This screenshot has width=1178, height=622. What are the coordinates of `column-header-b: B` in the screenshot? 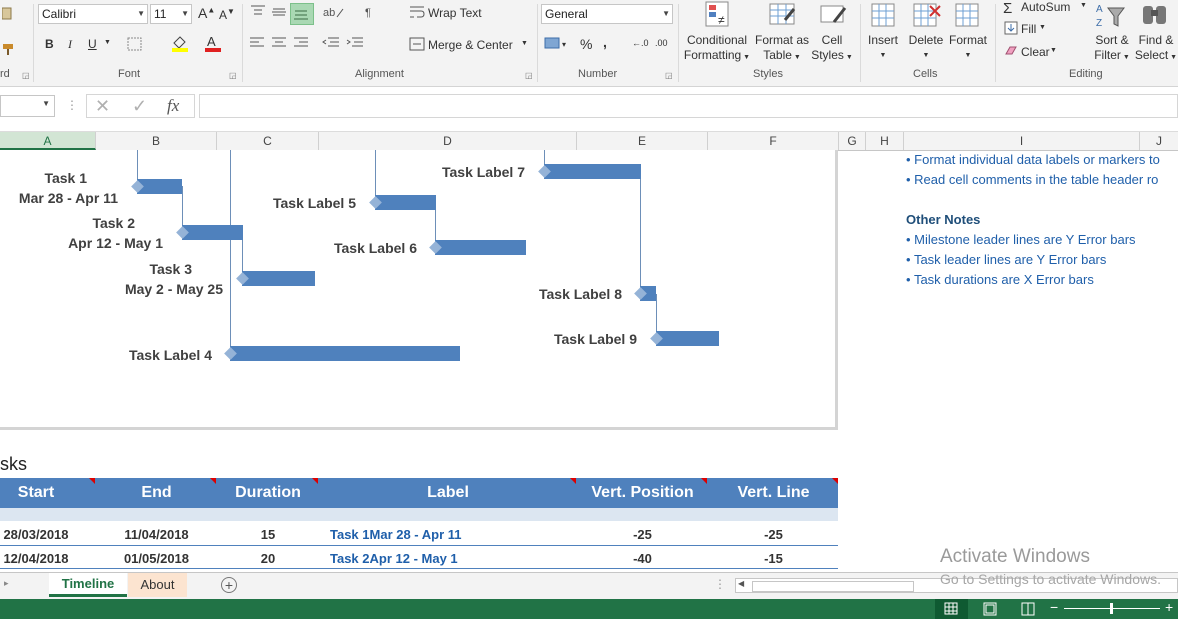 It's located at (156, 141).